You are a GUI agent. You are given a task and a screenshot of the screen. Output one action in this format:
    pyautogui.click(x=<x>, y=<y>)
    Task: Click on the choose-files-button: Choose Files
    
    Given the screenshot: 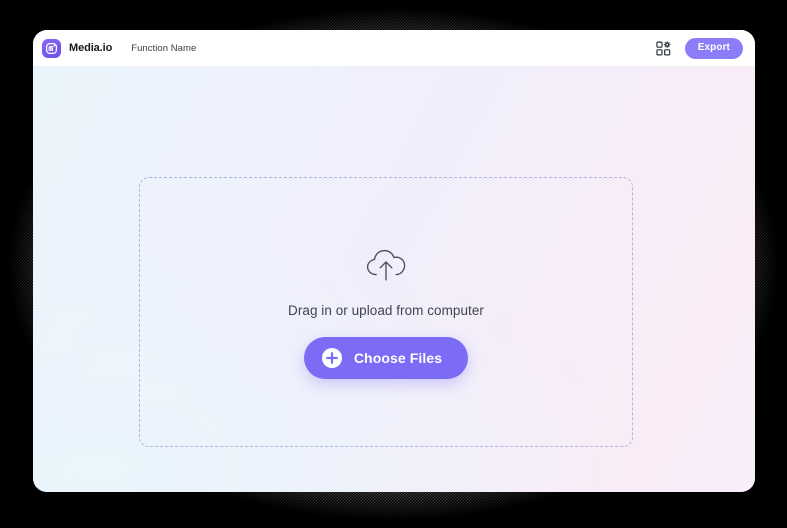 What is the action you would take?
    pyautogui.click(x=386, y=357)
    